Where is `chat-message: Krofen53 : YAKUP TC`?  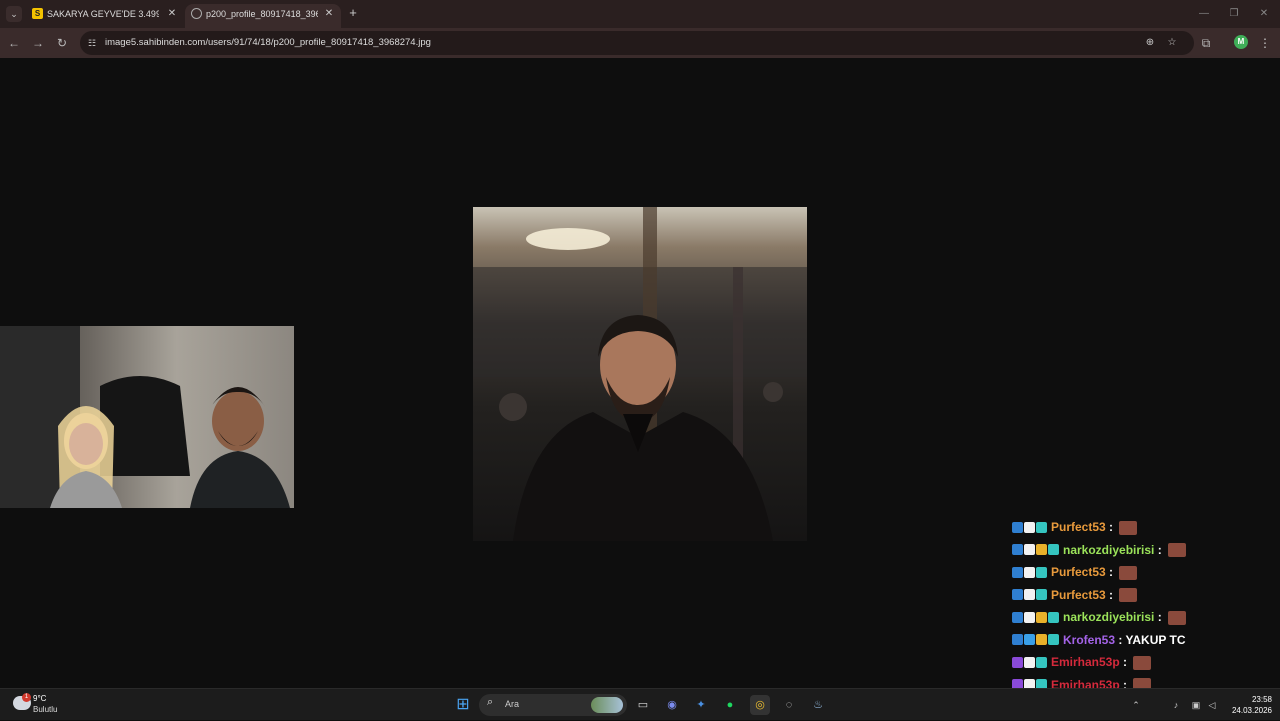
chat-message: Krofen53 : YAKUP TC is located at coordinates (1146, 642).